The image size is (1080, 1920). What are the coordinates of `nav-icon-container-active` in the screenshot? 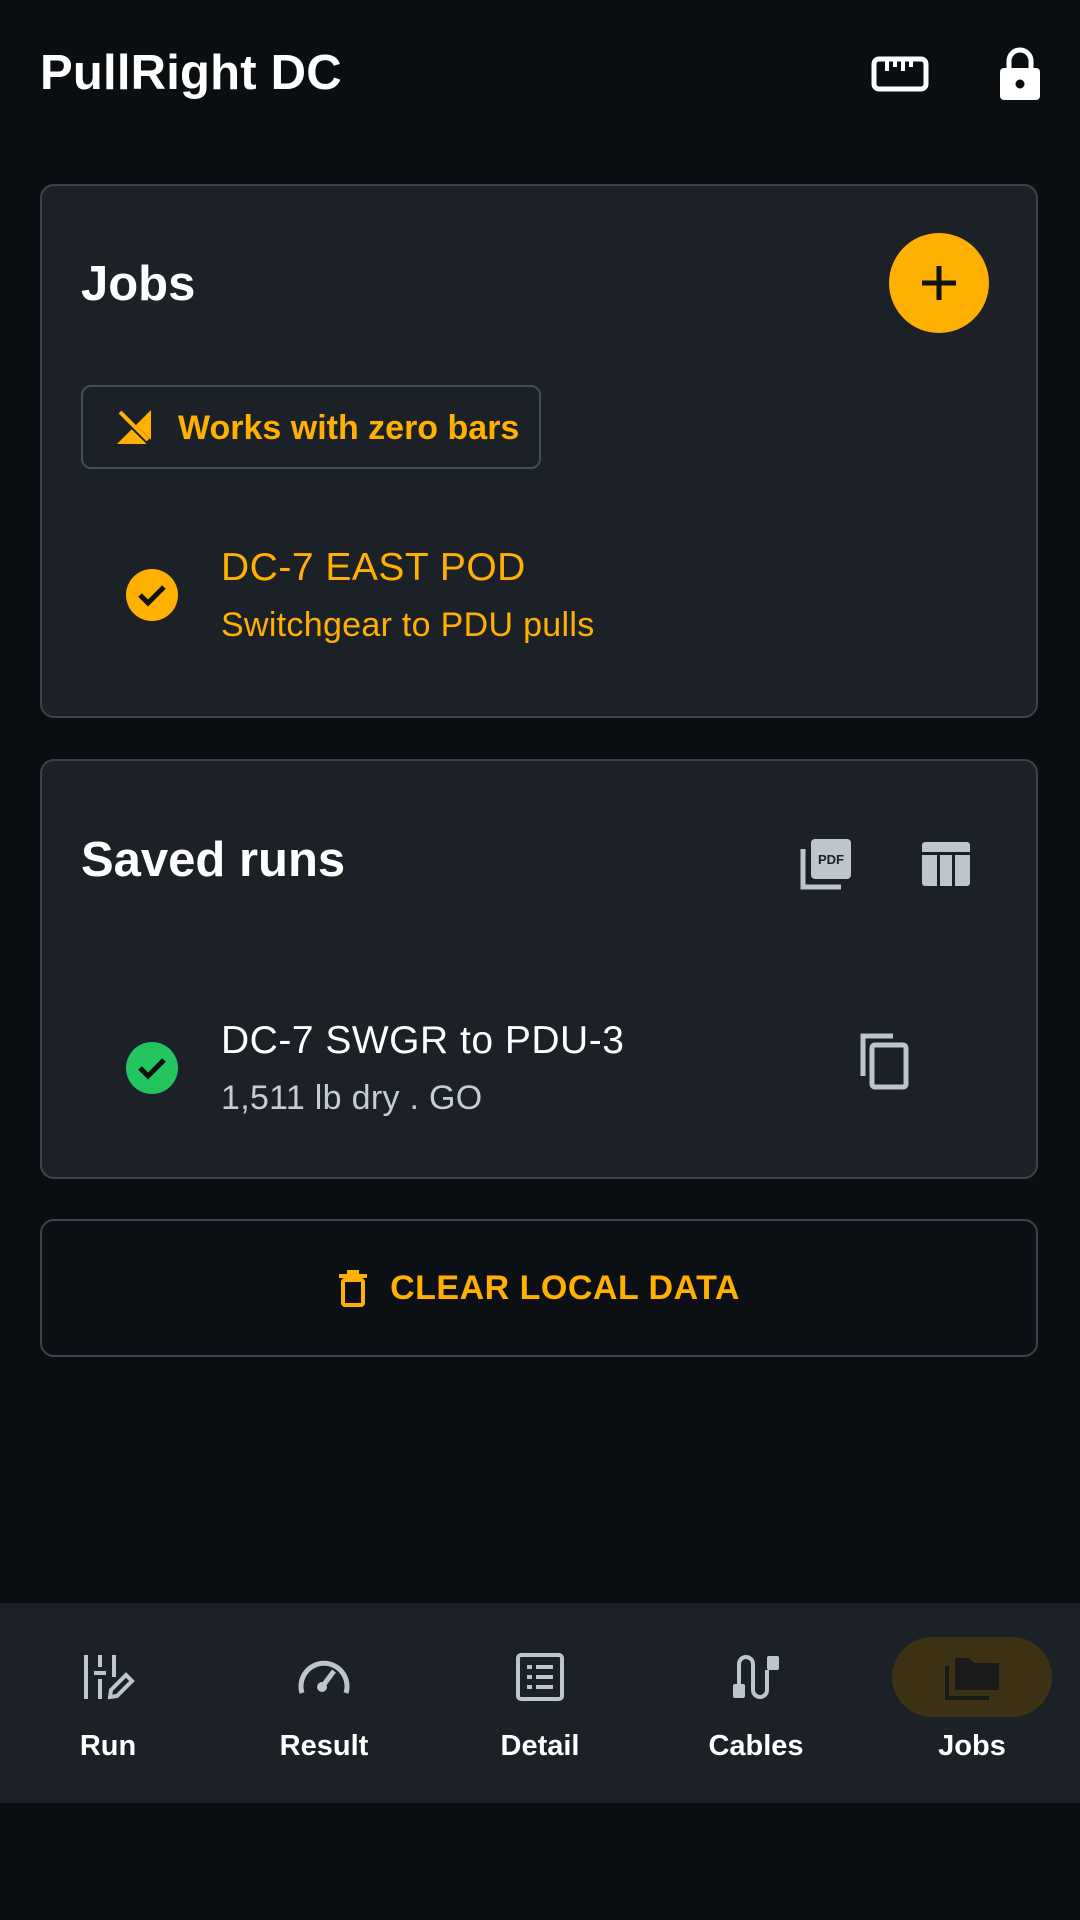 It's located at (972, 1677).